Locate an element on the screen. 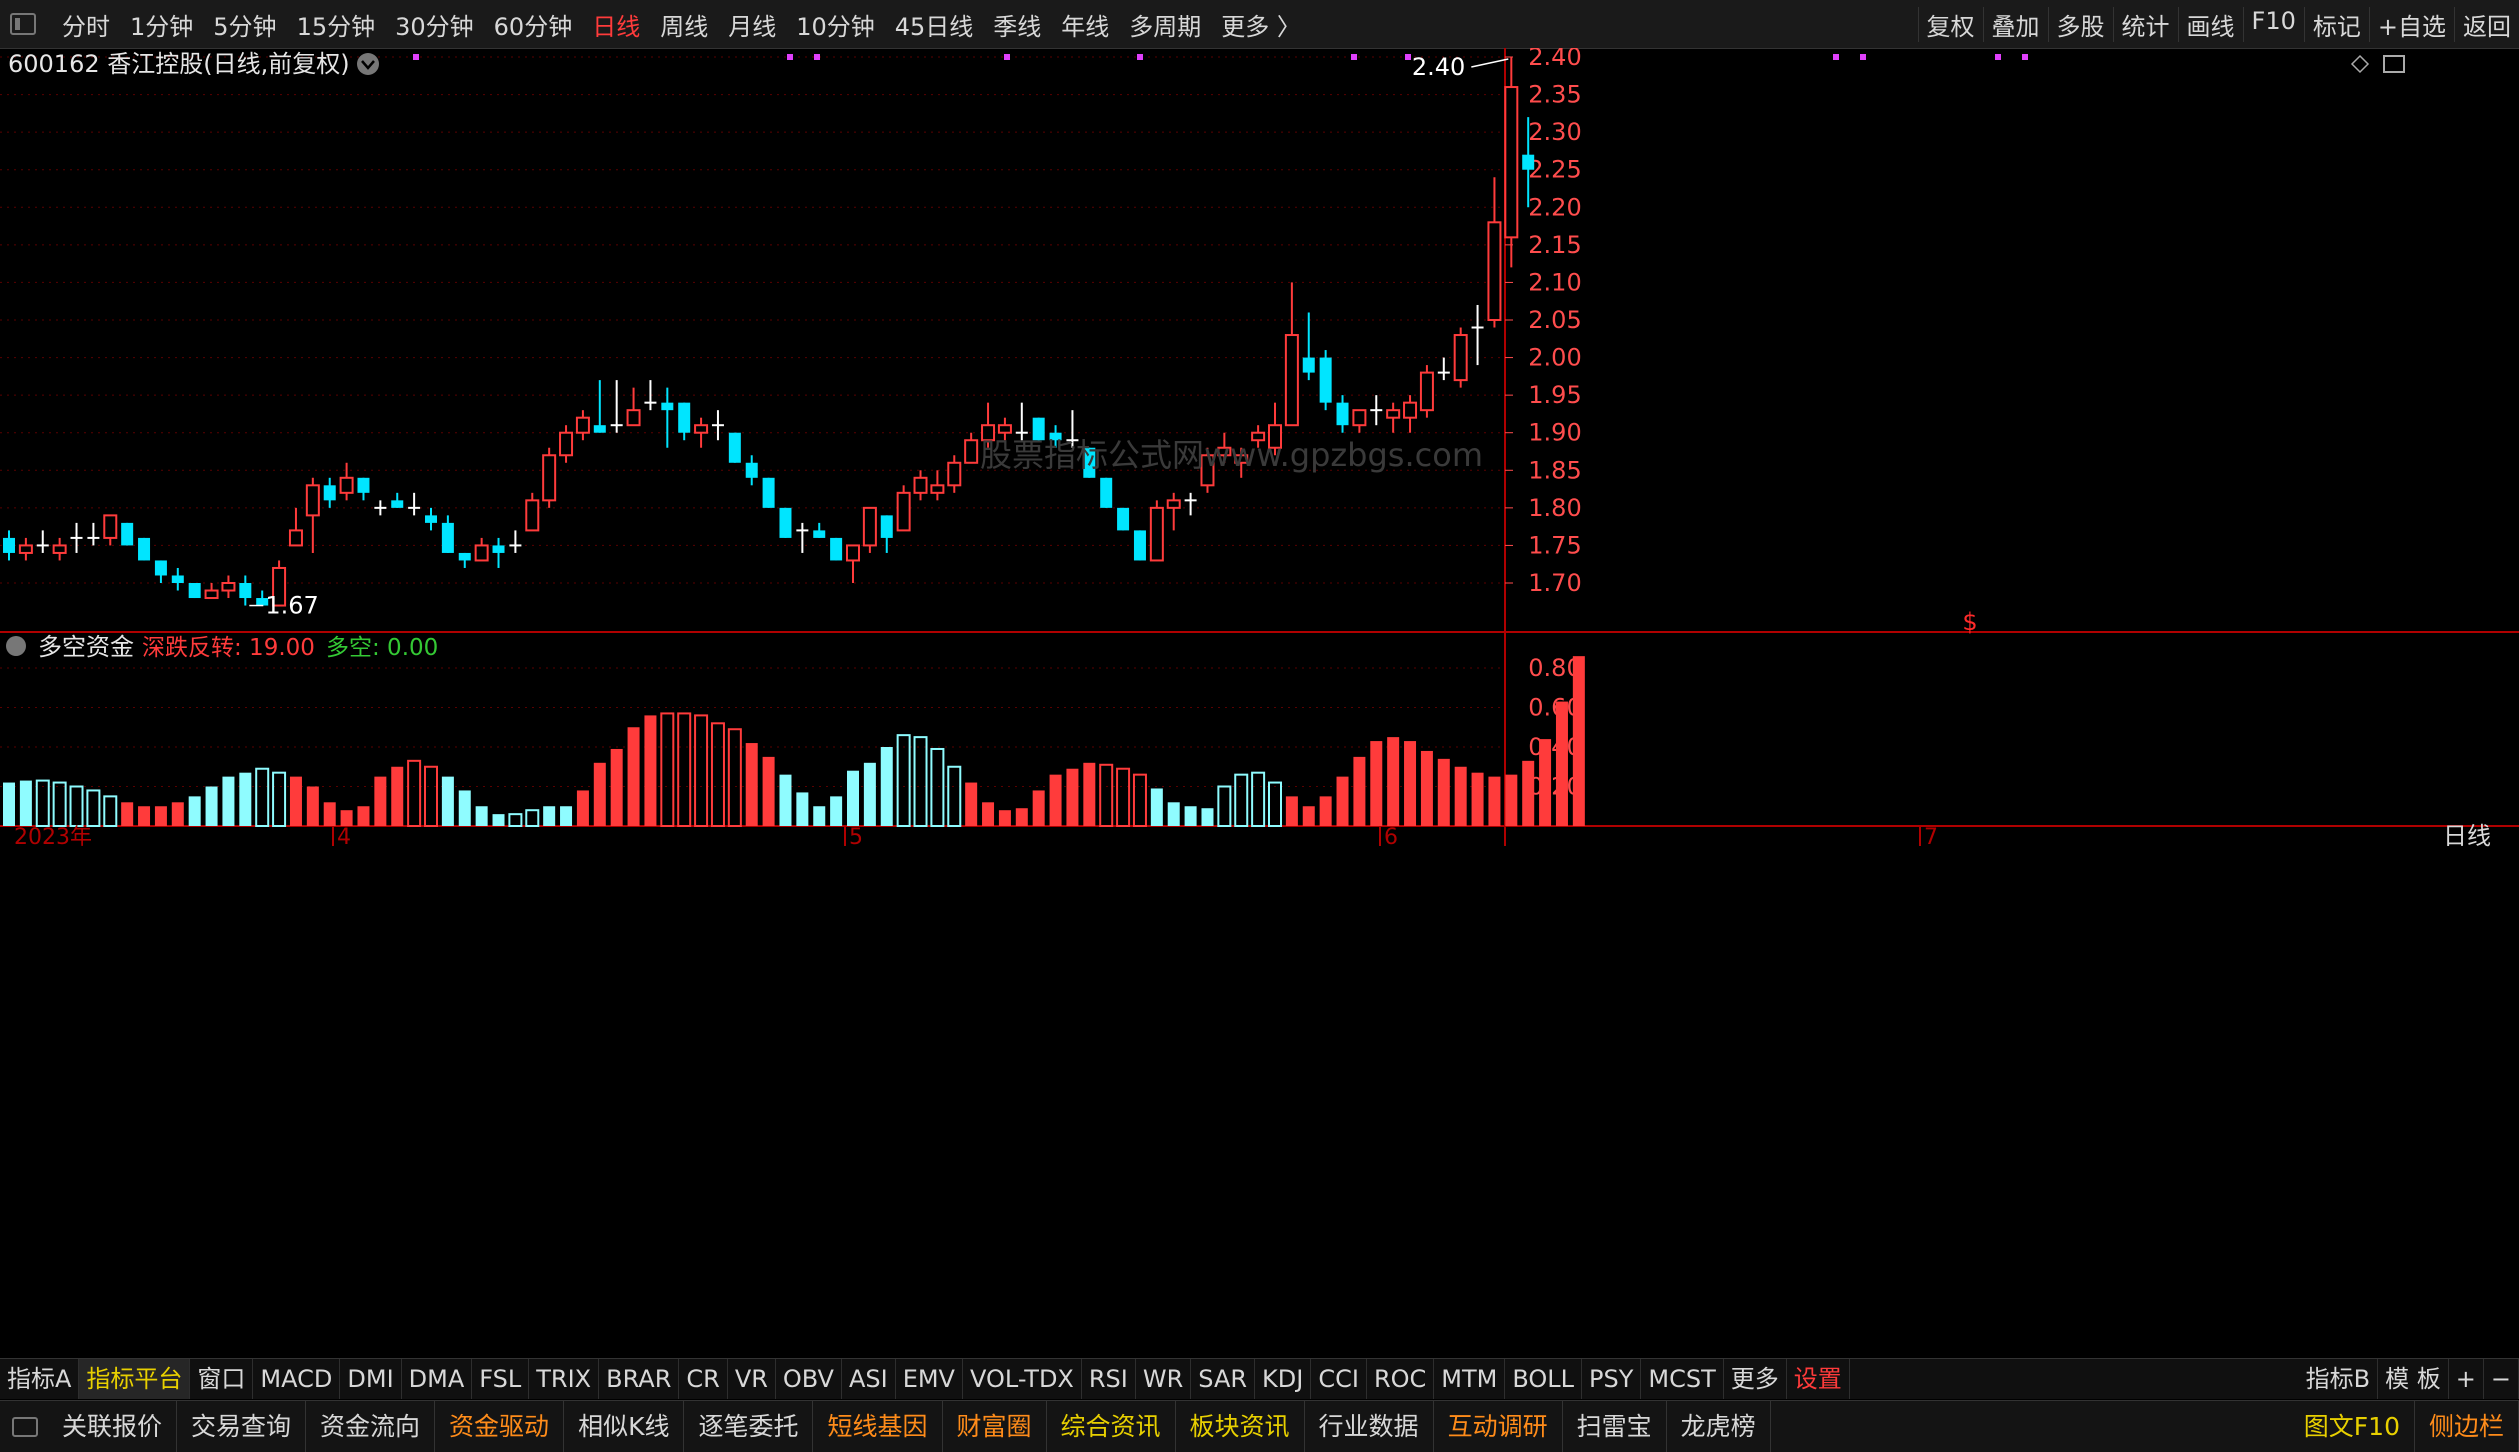  indicator-tab-14: VOL-TDX is located at coordinates (1022, 1379).